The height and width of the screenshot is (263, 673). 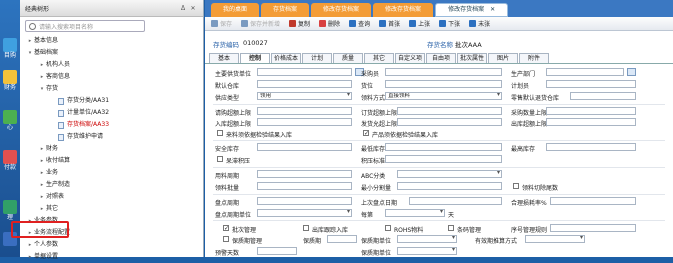 What do you see at coordinates (286, 58) in the screenshot?
I see `property-tab: 价格成本` at bounding box center [286, 58].